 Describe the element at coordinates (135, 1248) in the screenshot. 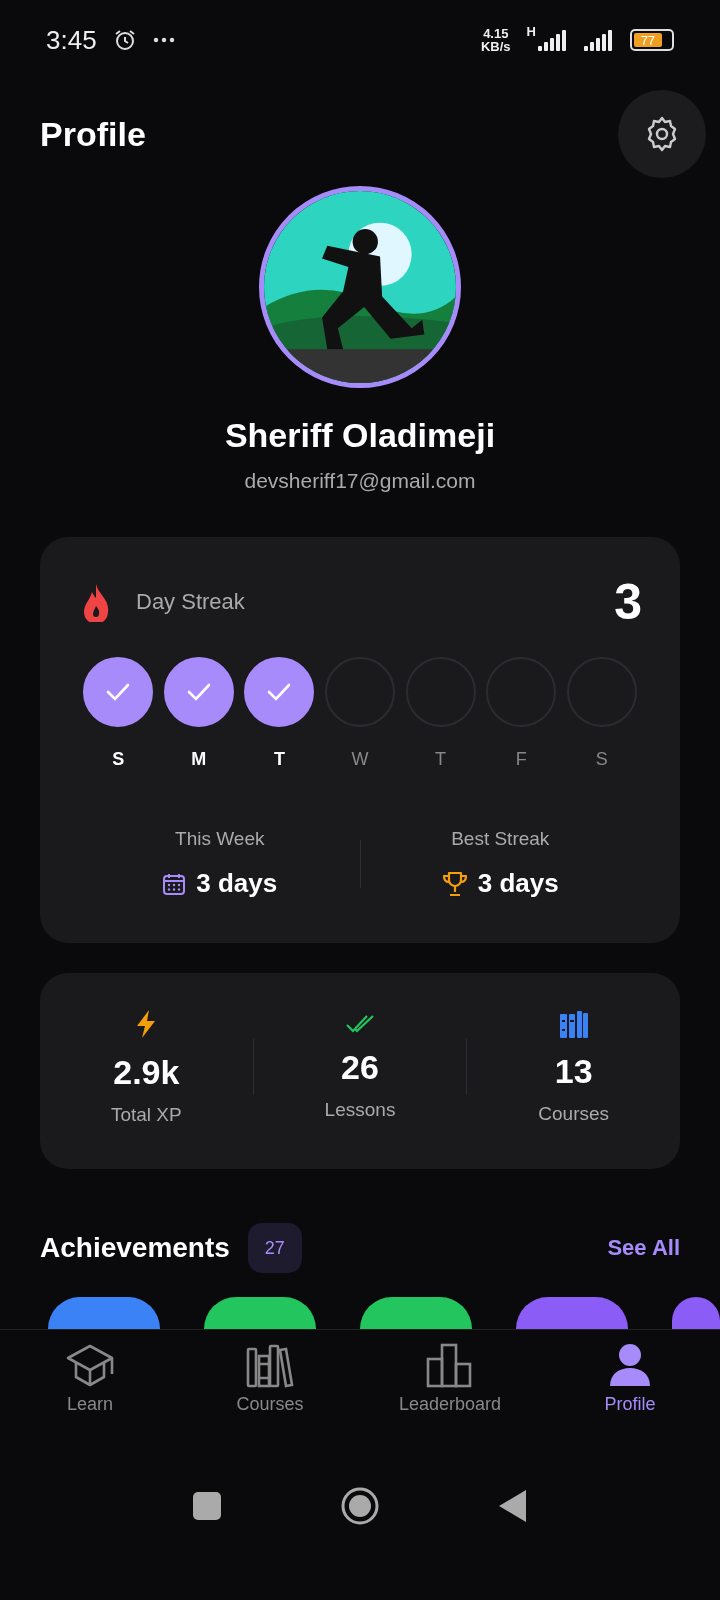

I see `section-title: Achievements` at that location.